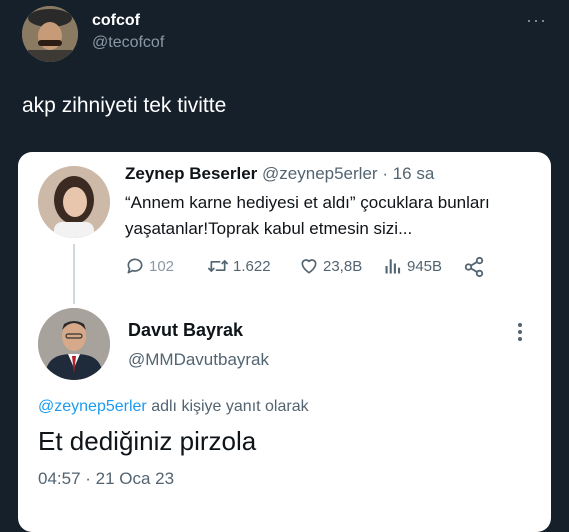  What do you see at coordinates (320, 173) in the screenshot?
I see `quoted-author-handle: @zeynep5erler` at bounding box center [320, 173].